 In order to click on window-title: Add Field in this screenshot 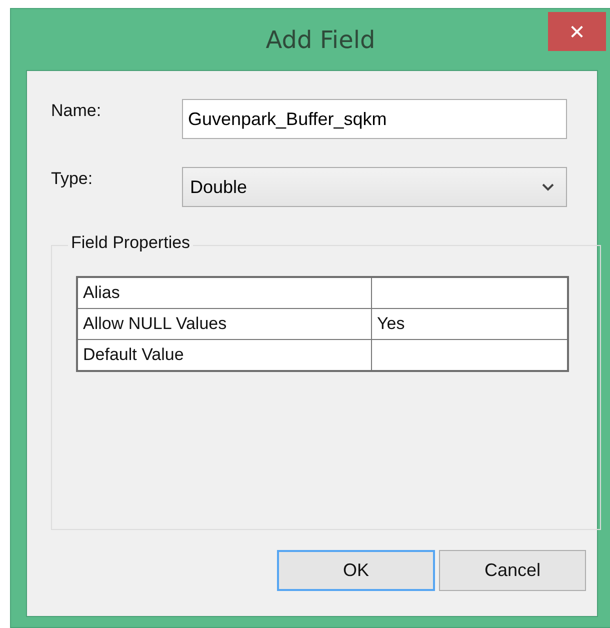, I will do `click(320, 40)`.